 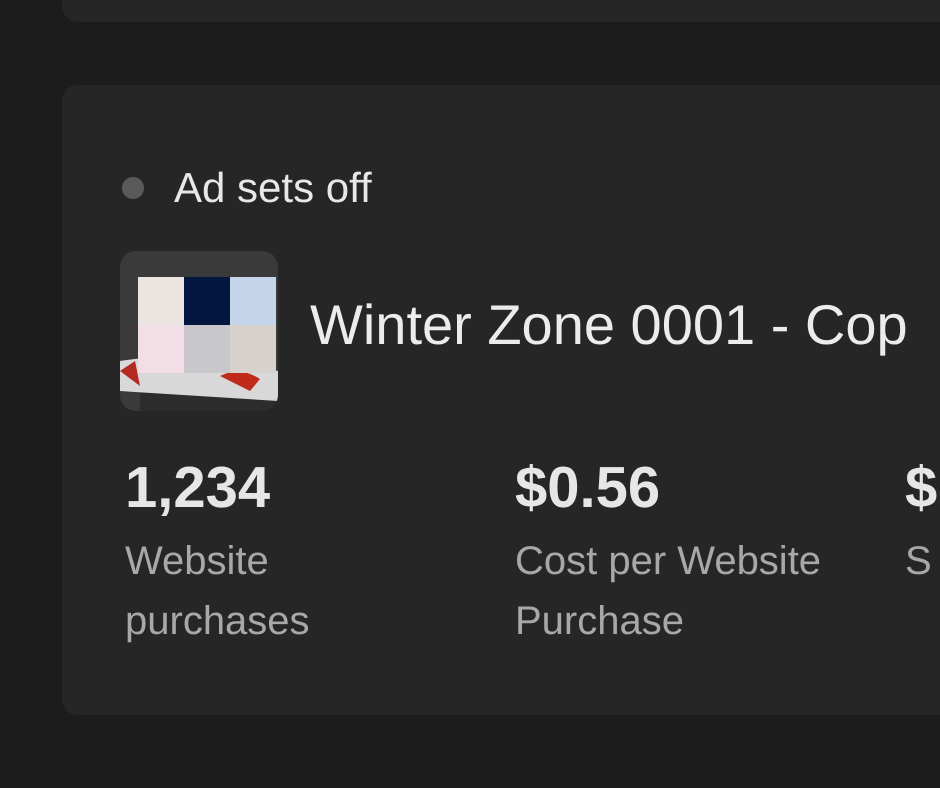 I want to click on metric-label: Website purchases, so click(x=218, y=591).